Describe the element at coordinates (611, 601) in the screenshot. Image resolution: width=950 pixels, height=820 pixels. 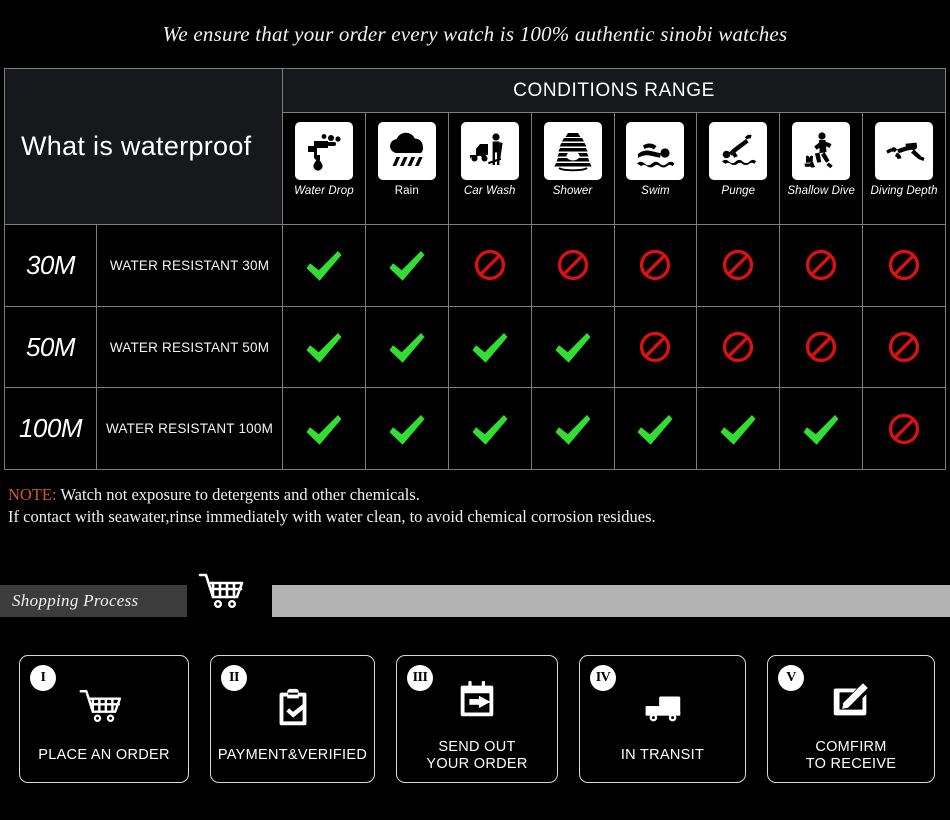
I see `shopping-process-progress-band` at that location.